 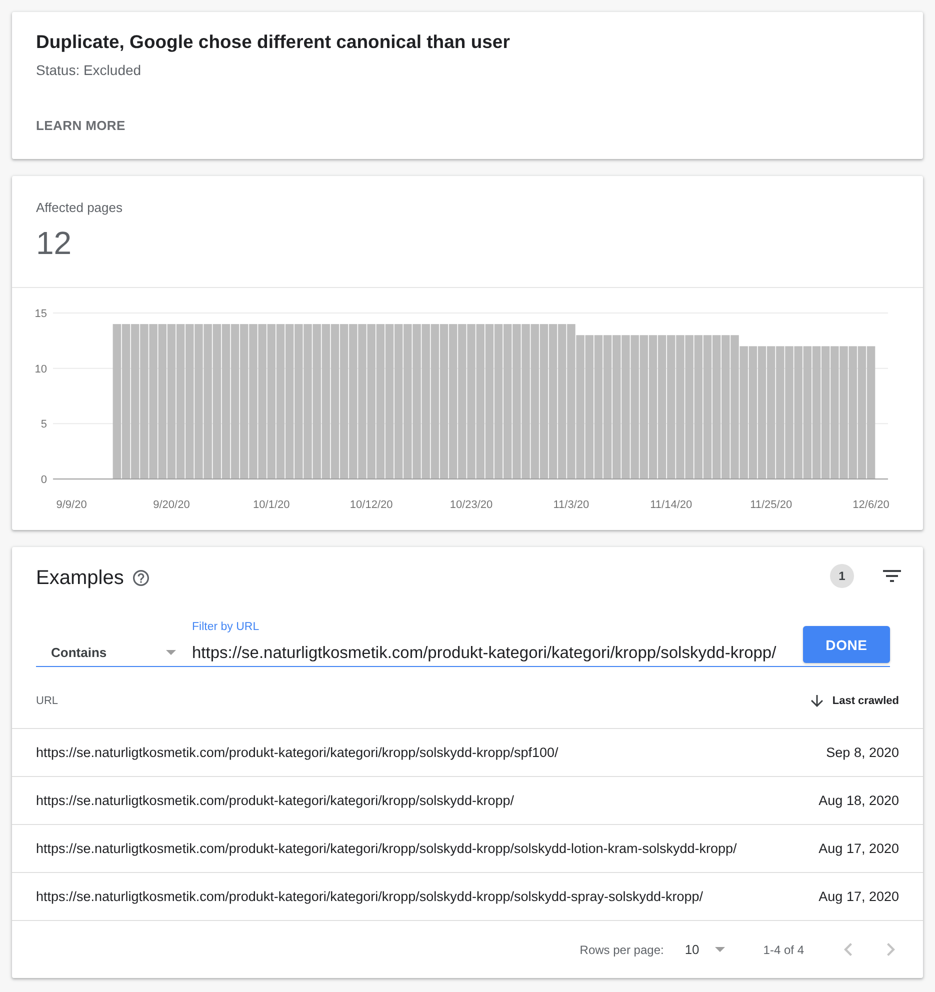 I want to click on x-axis-label: 11/25/20, so click(x=771, y=505).